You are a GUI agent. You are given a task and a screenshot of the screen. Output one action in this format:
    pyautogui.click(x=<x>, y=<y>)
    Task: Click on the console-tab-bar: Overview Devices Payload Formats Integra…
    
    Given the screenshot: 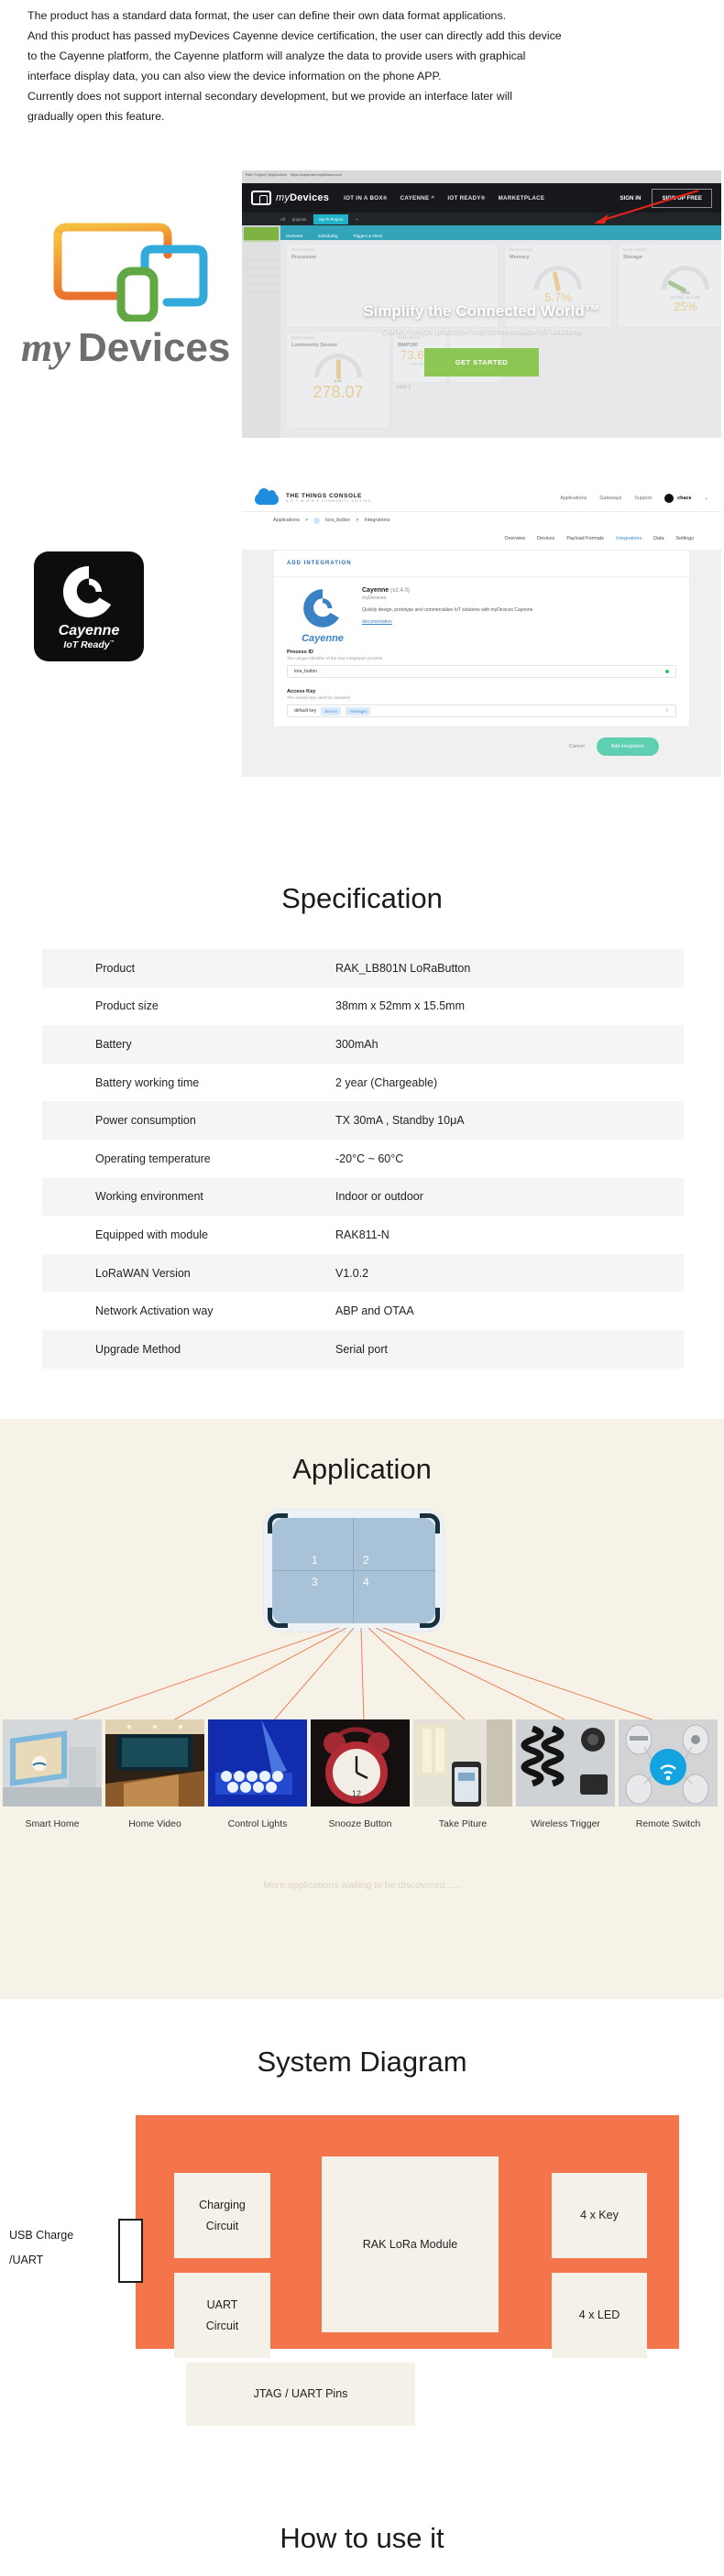 What is the action you would take?
    pyautogui.click(x=481, y=540)
    